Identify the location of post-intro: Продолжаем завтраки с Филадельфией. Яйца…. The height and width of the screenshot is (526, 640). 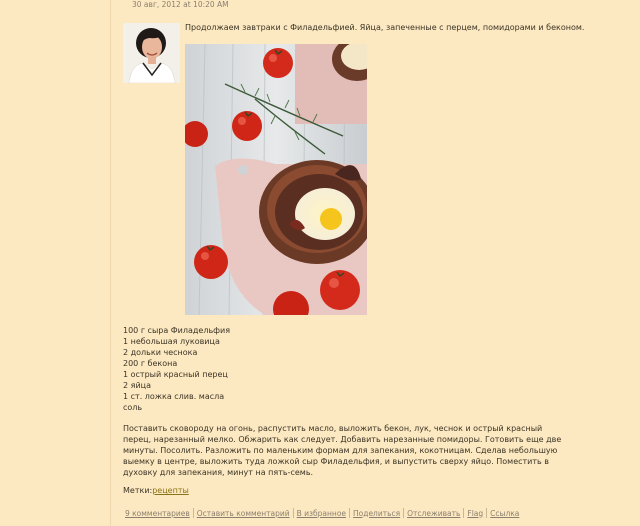
(385, 27).